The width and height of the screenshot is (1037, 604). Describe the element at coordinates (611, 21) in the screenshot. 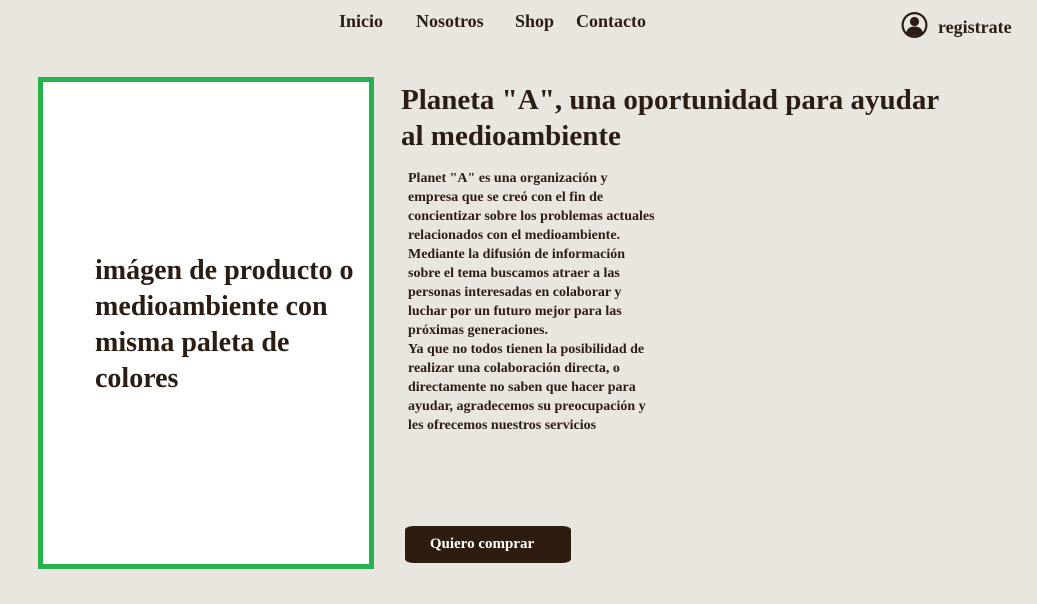

I see `nav-link-contacto: Contacto` at that location.